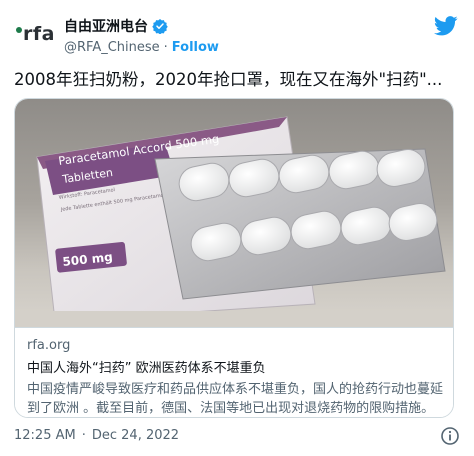 The height and width of the screenshot is (456, 474). Describe the element at coordinates (146, 368) in the screenshot. I see `card-title: 中国人海外“扫药” 欧洲医药体系不堪重负` at that location.